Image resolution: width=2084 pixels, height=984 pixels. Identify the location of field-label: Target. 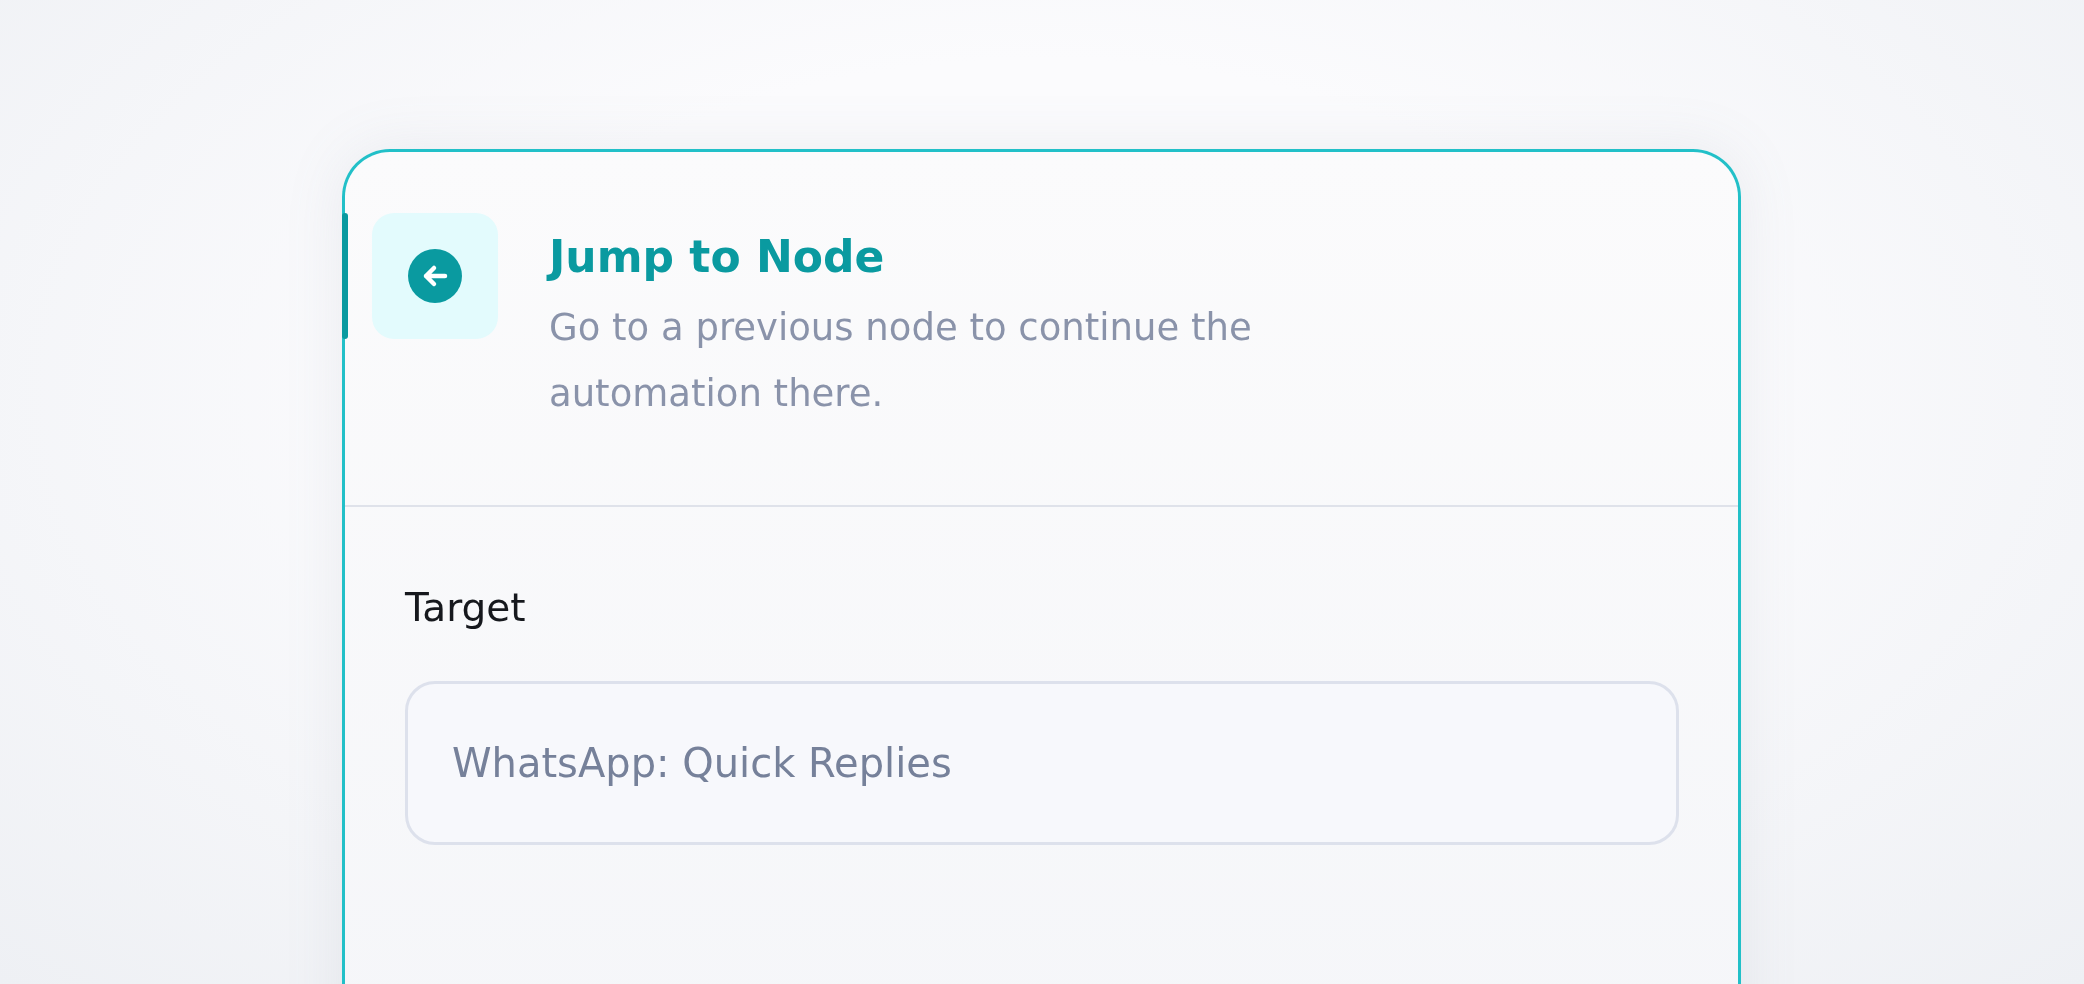
(466, 608).